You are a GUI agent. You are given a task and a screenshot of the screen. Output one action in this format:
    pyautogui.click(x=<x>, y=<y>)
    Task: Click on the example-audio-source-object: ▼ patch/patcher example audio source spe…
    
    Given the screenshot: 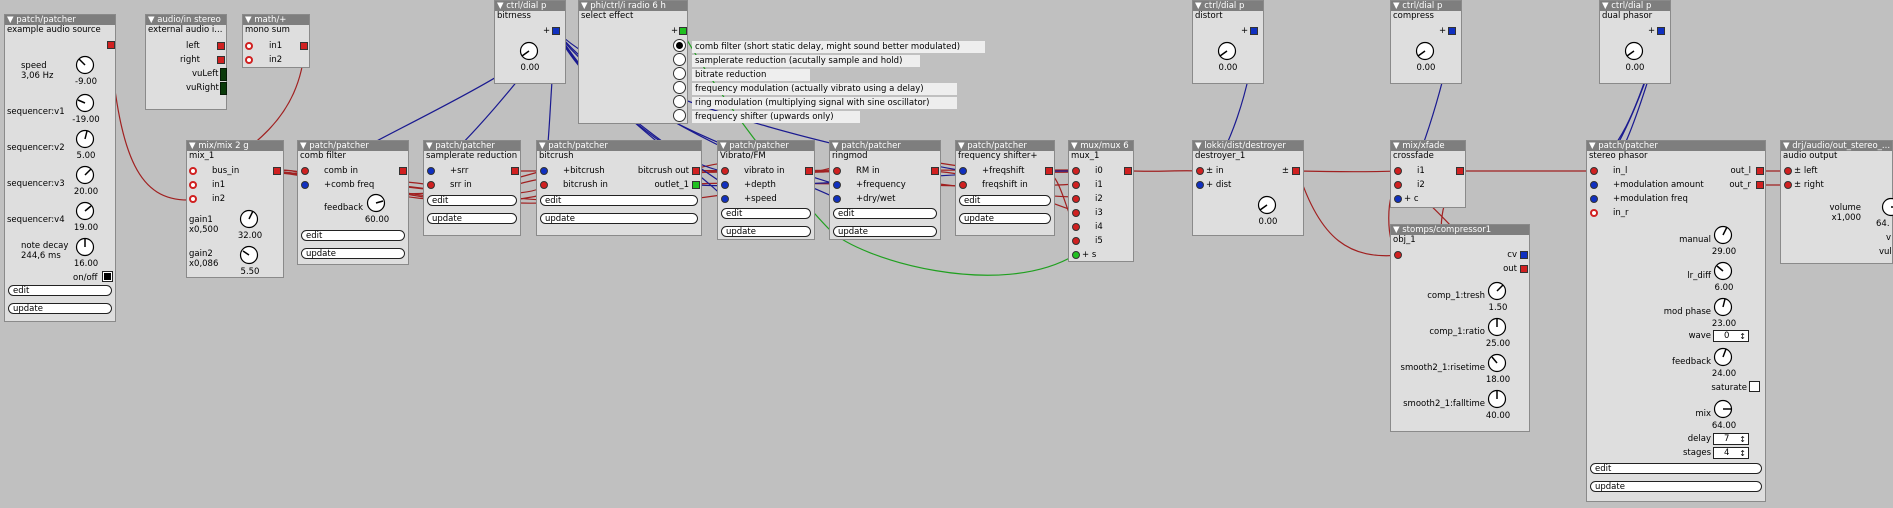 What is the action you would take?
    pyautogui.click(x=60, y=168)
    